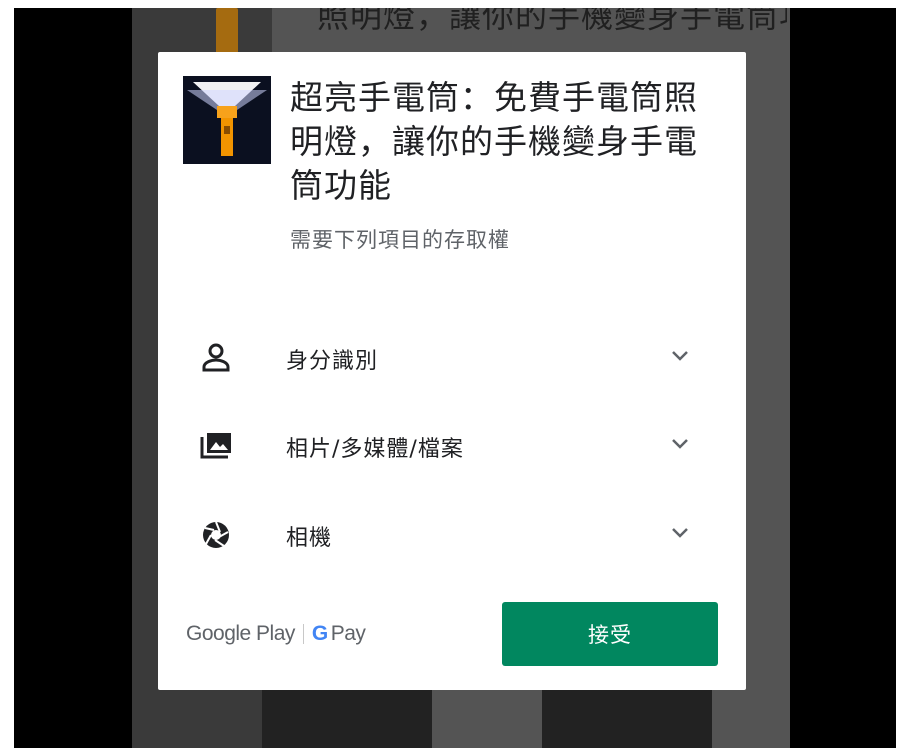 Image resolution: width=909 pixels, height=748 pixels. What do you see at coordinates (452, 357) in the screenshot?
I see `permission-row-identity: 身分識別` at bounding box center [452, 357].